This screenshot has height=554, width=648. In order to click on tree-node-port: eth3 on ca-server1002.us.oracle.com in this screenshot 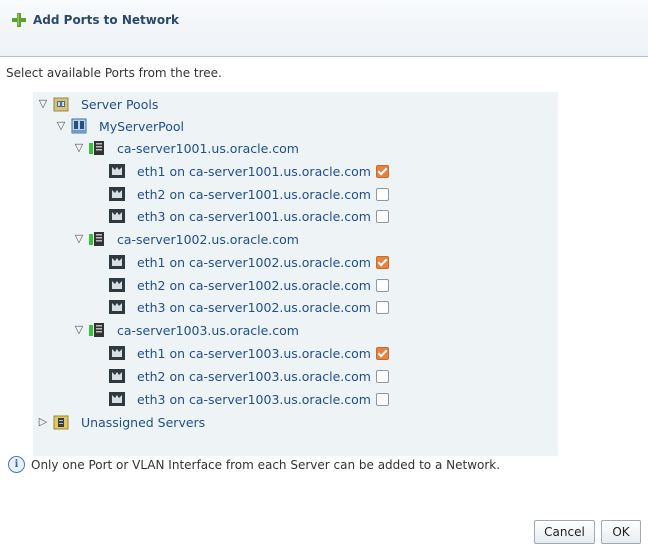, I will do `click(249, 307)`.